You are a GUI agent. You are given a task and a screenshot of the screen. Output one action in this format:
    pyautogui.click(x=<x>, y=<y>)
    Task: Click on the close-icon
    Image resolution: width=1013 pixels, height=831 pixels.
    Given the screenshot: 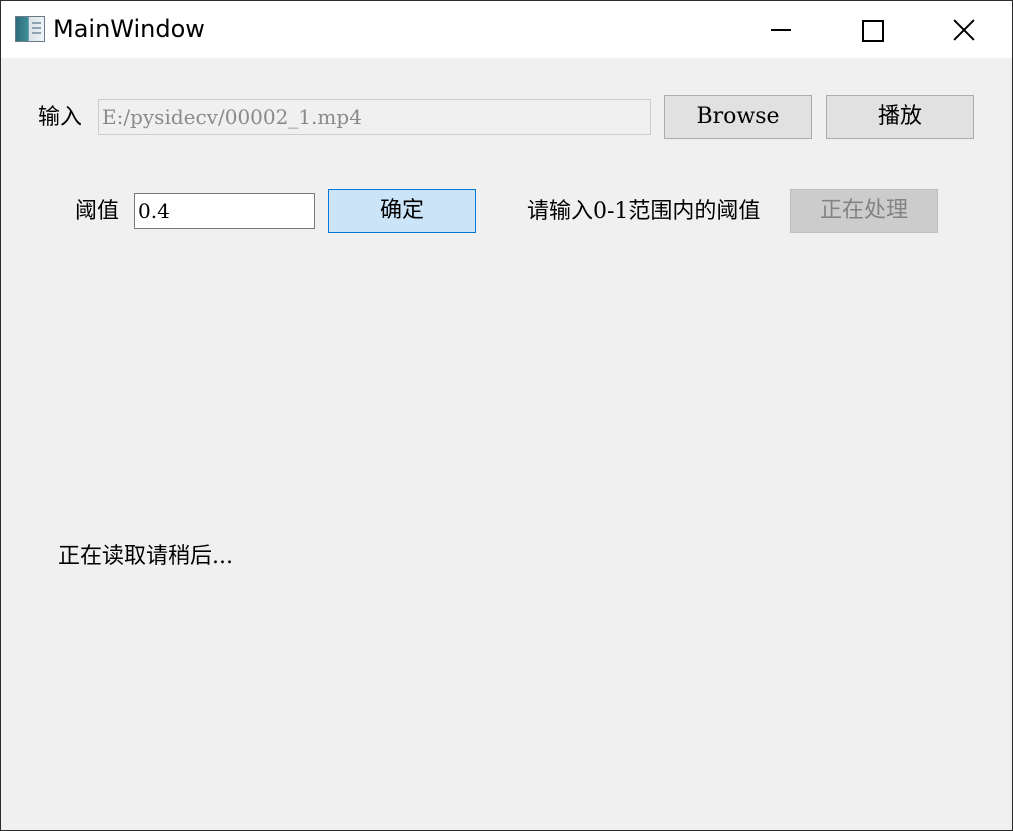 What is the action you would take?
    pyautogui.click(x=964, y=30)
    